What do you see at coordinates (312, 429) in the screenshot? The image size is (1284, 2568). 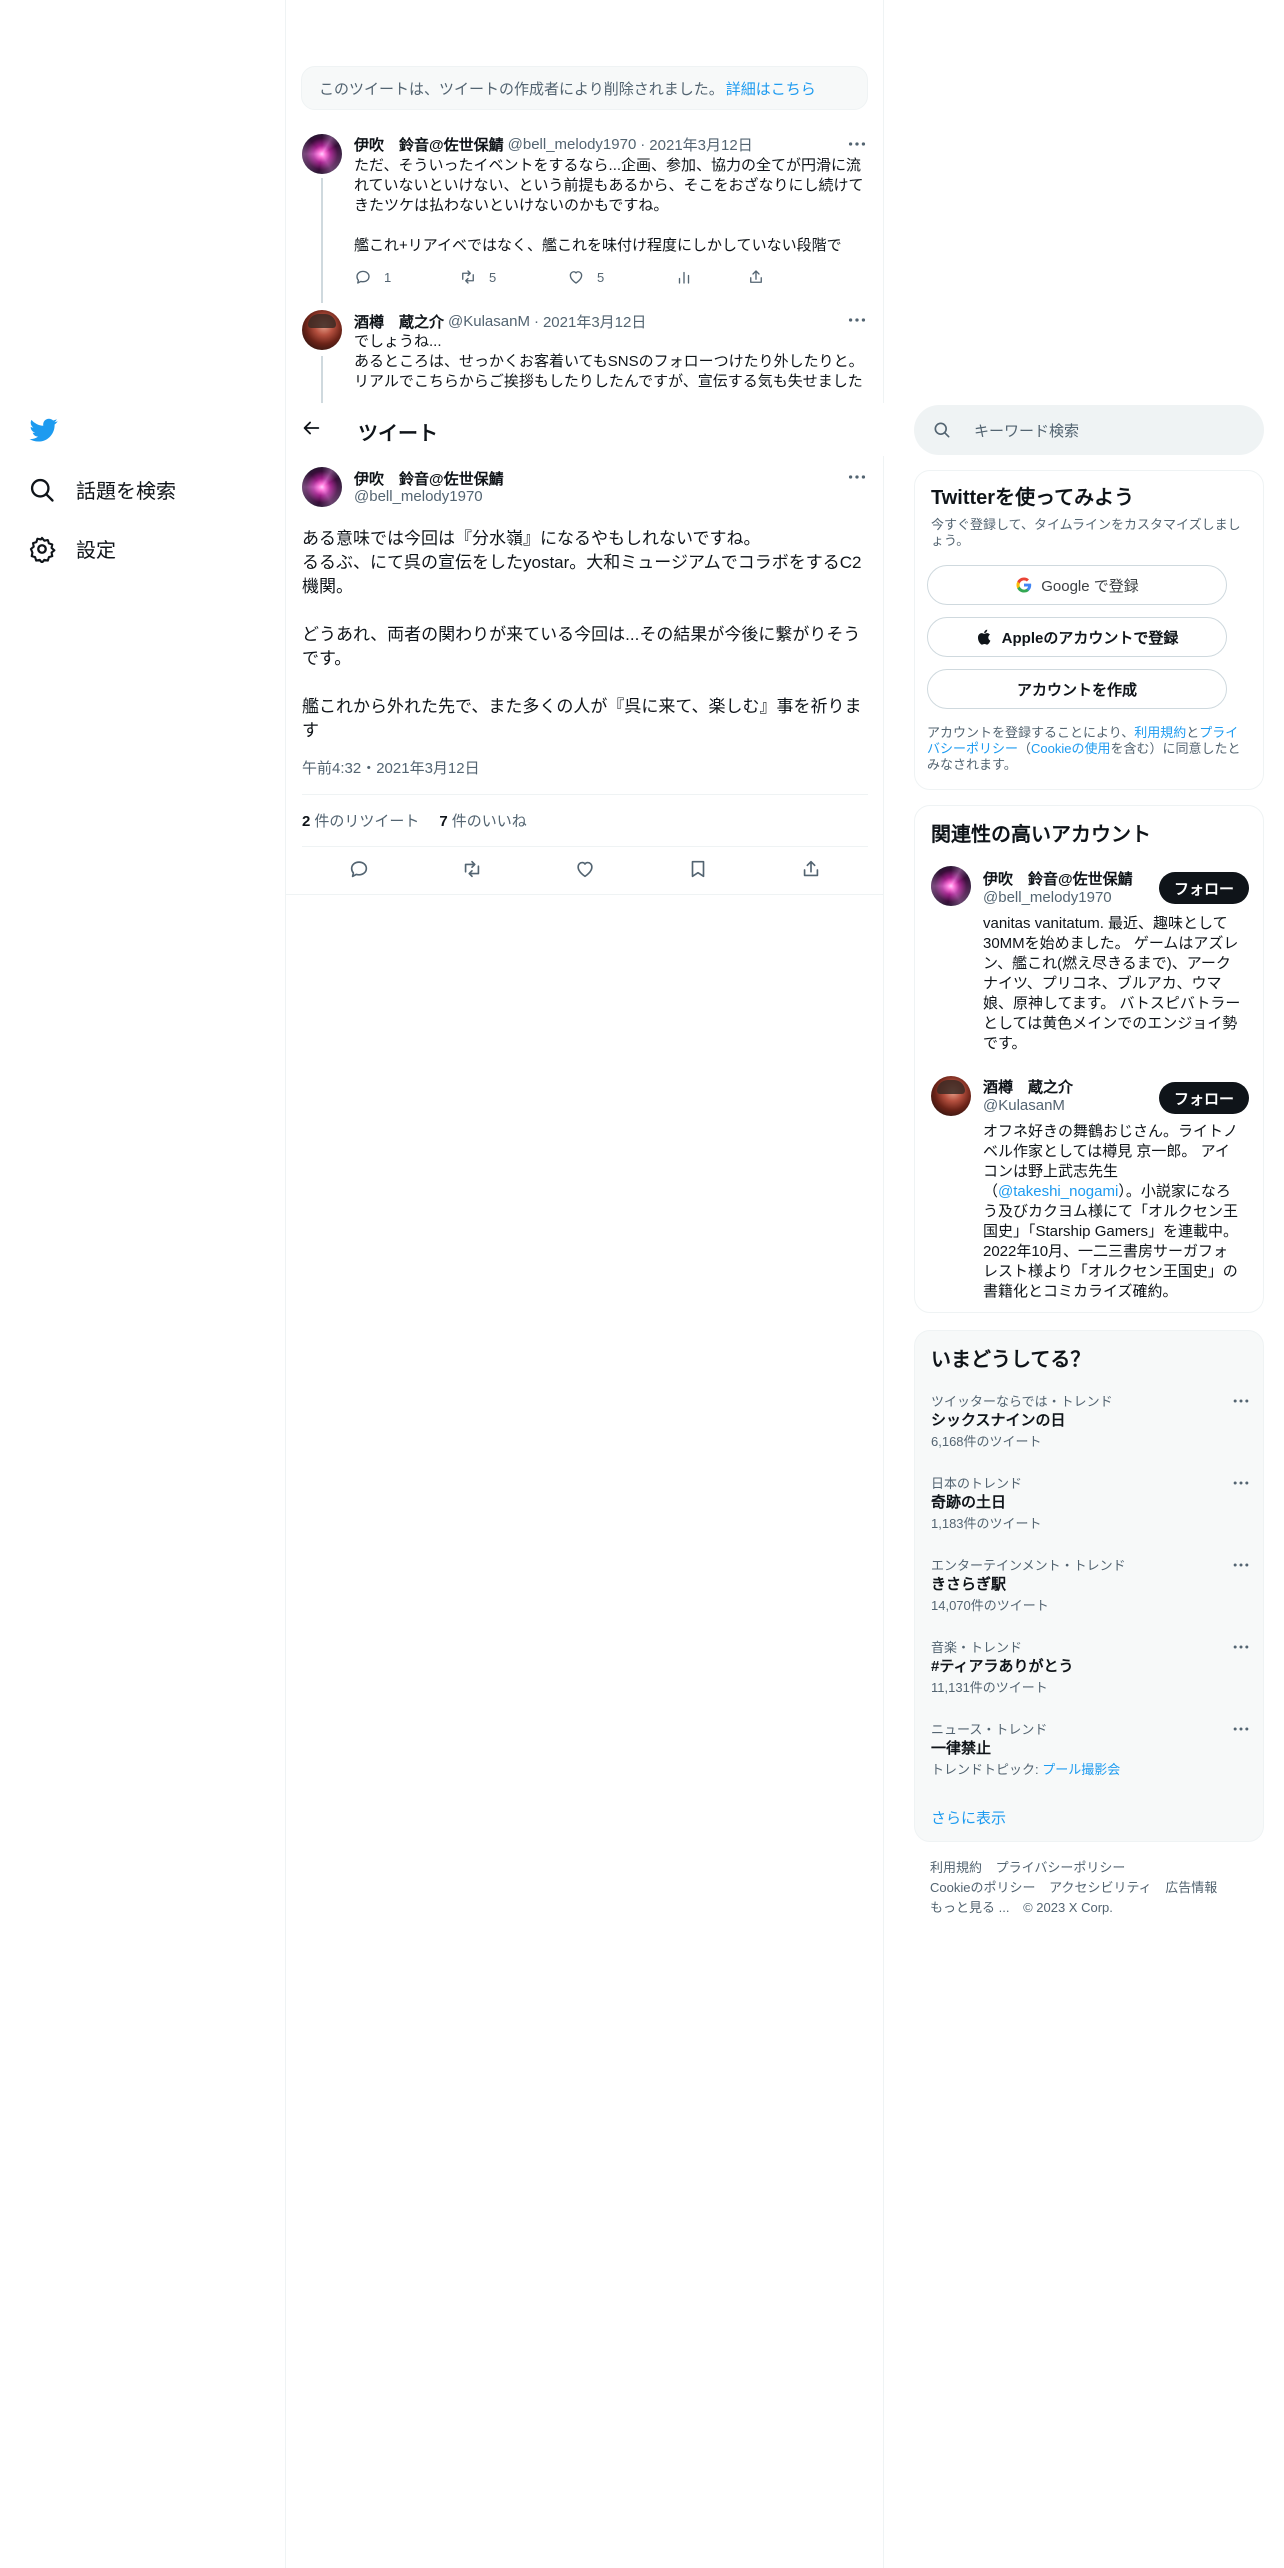 I see `back-arrow-icon` at bounding box center [312, 429].